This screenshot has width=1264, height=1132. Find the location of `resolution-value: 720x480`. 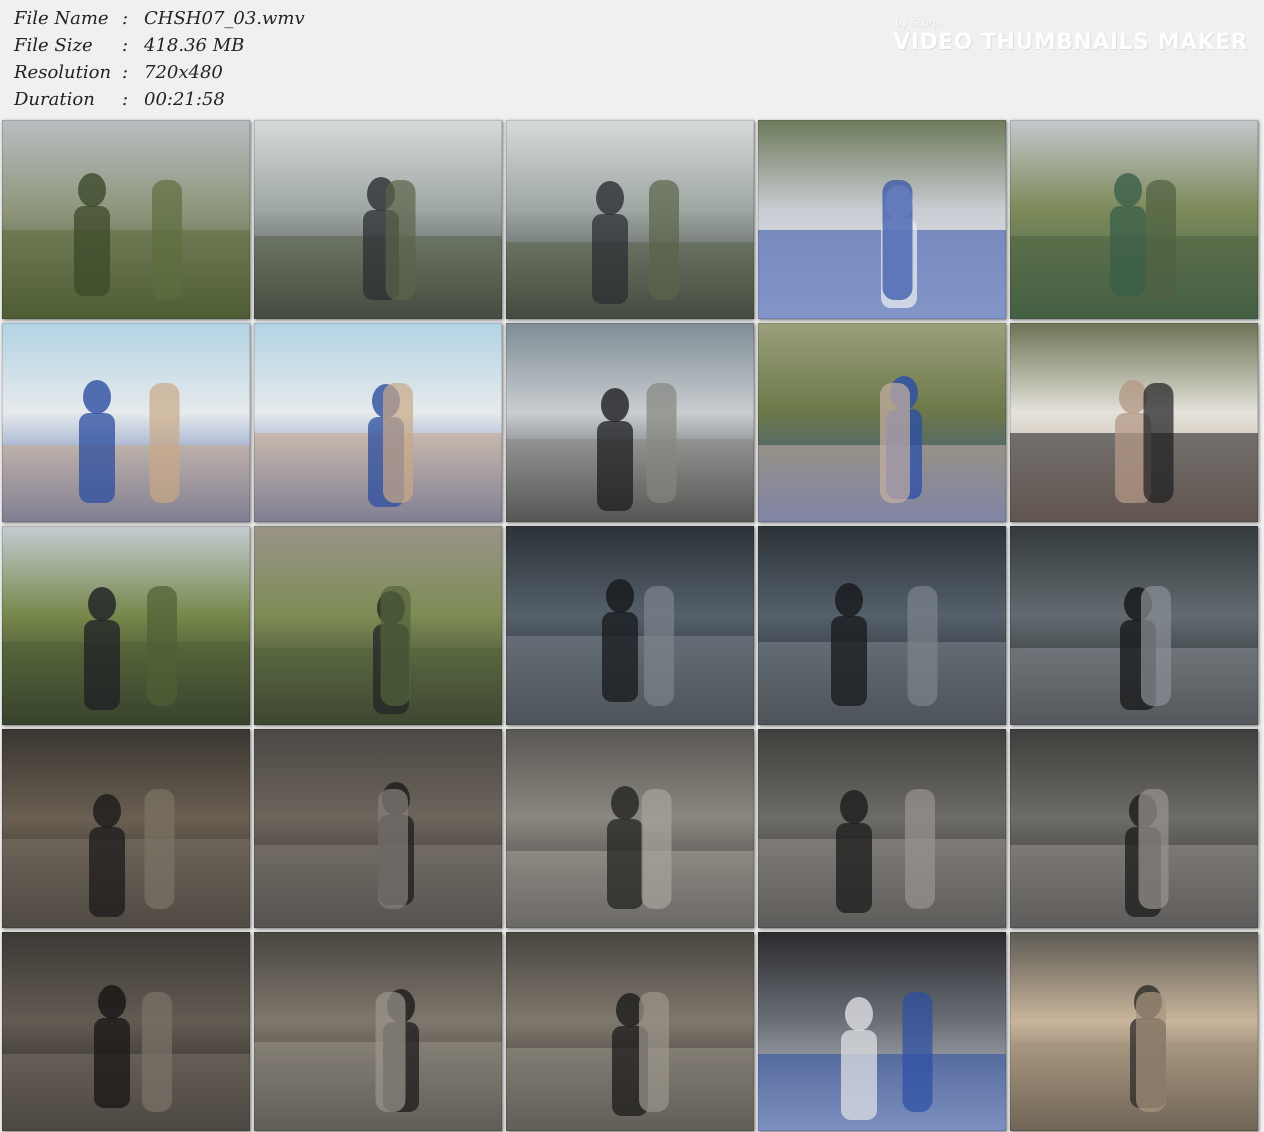

resolution-value: 720x480 is located at coordinates (183, 72).